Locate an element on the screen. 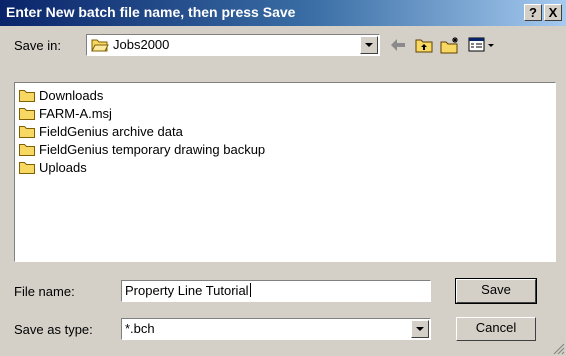  save-in-value: Jobs2000 is located at coordinates (141, 44).